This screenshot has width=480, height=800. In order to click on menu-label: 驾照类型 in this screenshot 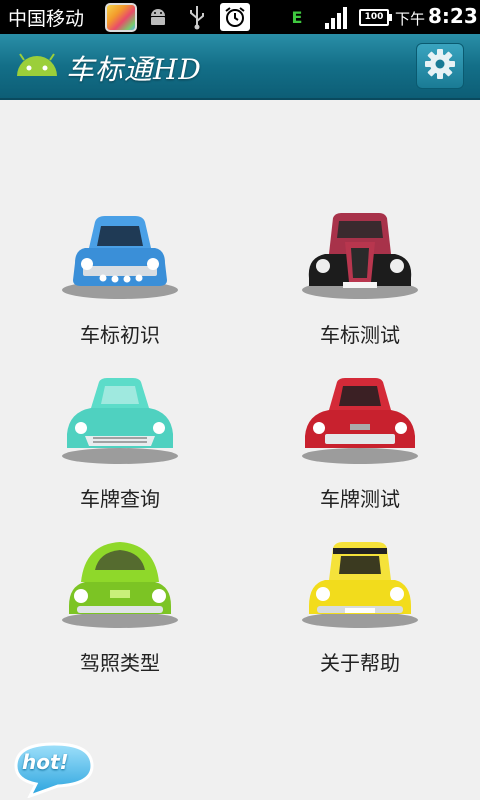, I will do `click(120, 663)`.